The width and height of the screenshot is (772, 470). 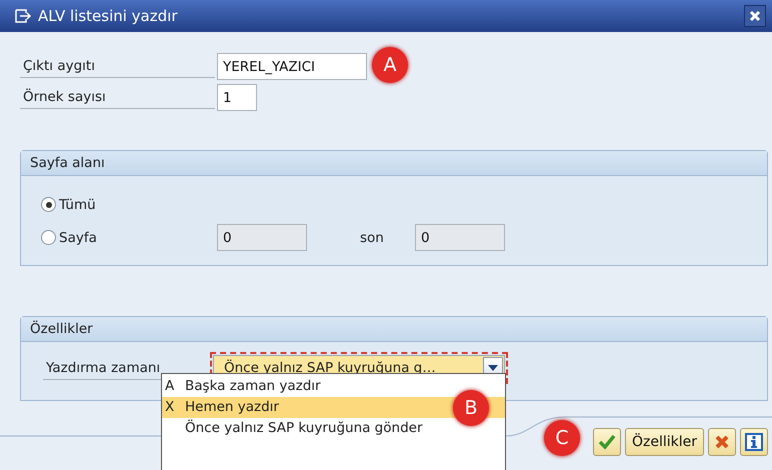 I want to click on window-title: ALV listesini yazdır, so click(x=108, y=16).